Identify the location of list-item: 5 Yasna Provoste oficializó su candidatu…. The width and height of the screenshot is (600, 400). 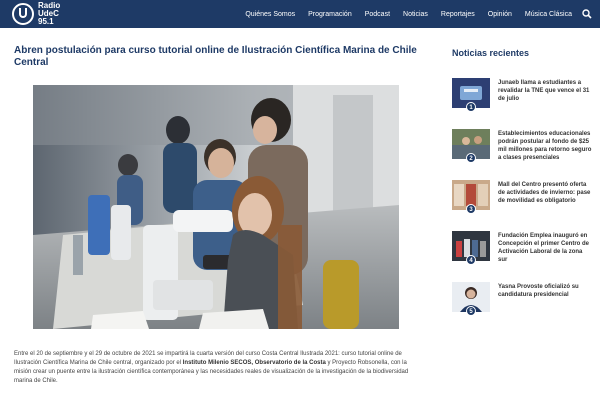
(522, 307).